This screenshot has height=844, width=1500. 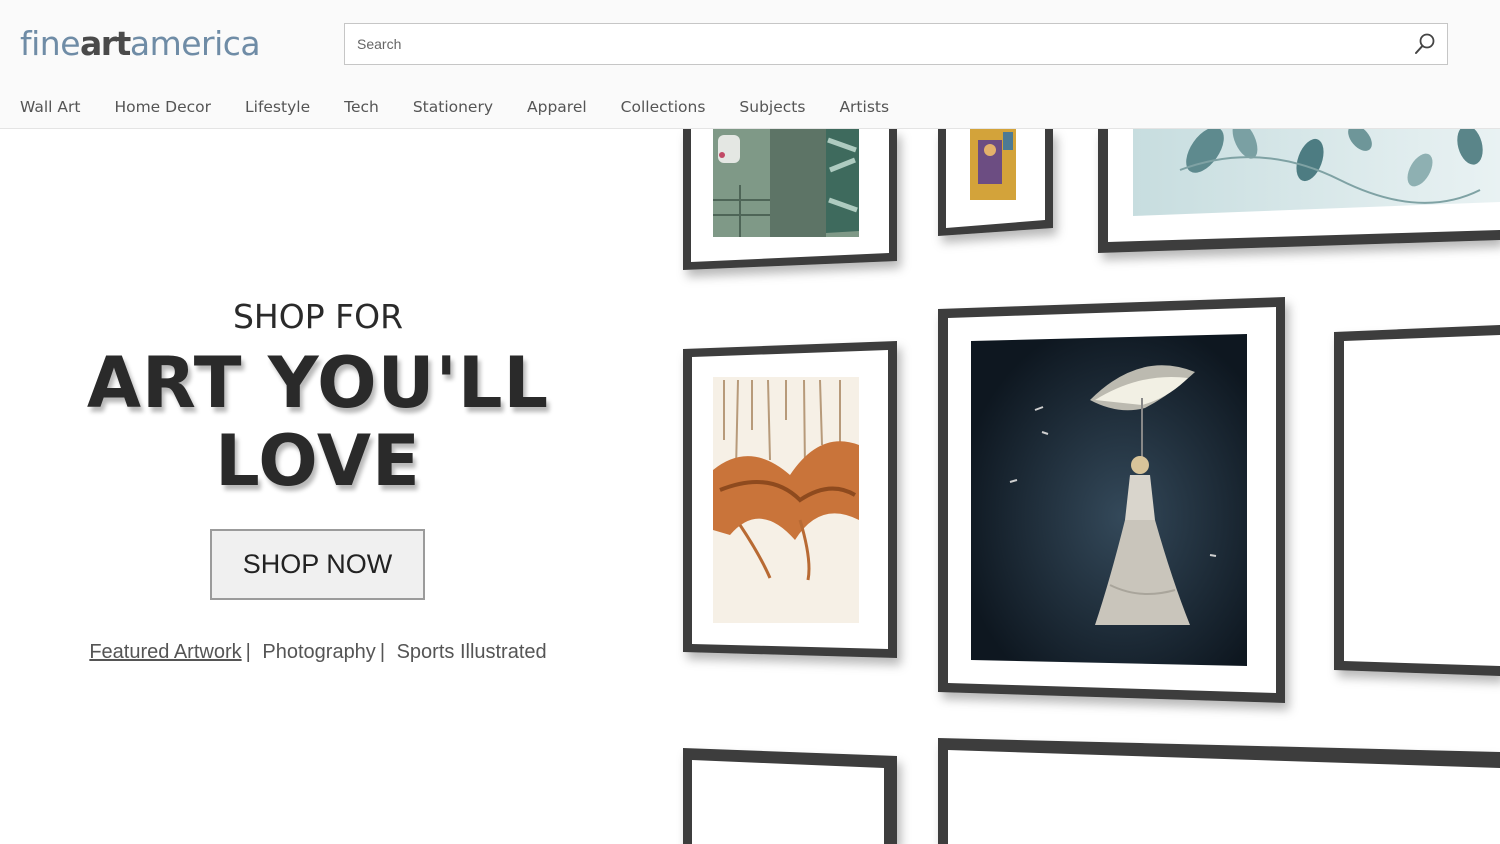 I want to click on artwork-umbrella-woman, so click(x=1109, y=500).